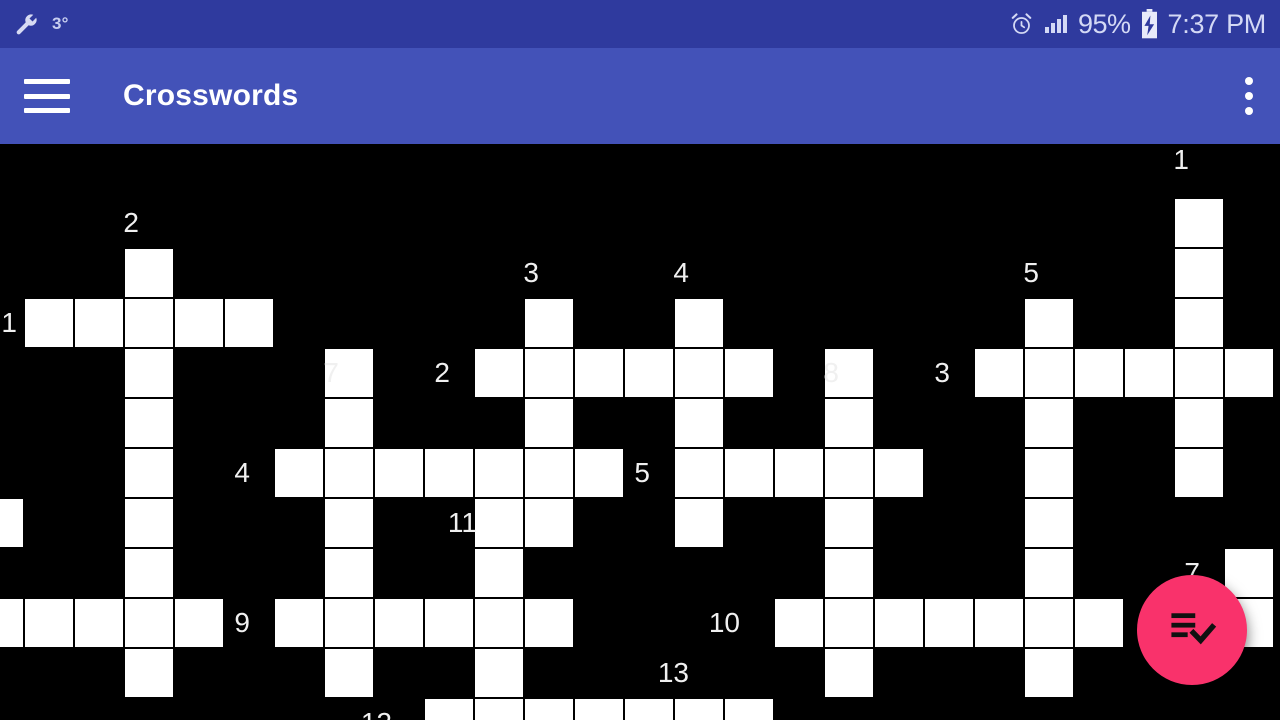 The image size is (1280, 720). What do you see at coordinates (1104, 23) in the screenshot?
I see `battery-percent-text: 95%` at bounding box center [1104, 23].